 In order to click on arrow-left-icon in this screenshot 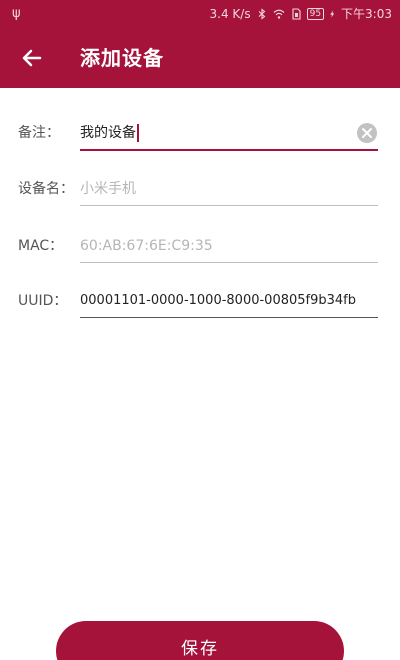, I will do `click(32, 58)`.